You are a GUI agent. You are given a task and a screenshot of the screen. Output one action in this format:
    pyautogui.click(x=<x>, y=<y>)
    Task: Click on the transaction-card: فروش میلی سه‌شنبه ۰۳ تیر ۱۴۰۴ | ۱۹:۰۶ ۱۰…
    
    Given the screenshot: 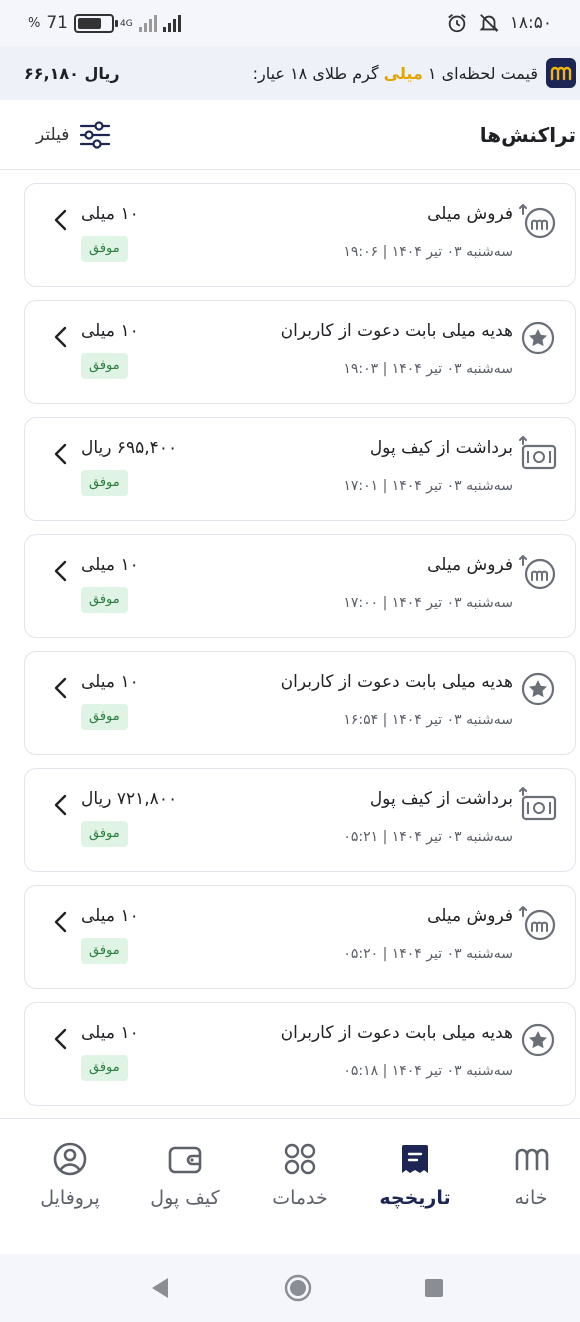 What is the action you would take?
    pyautogui.click(x=300, y=235)
    